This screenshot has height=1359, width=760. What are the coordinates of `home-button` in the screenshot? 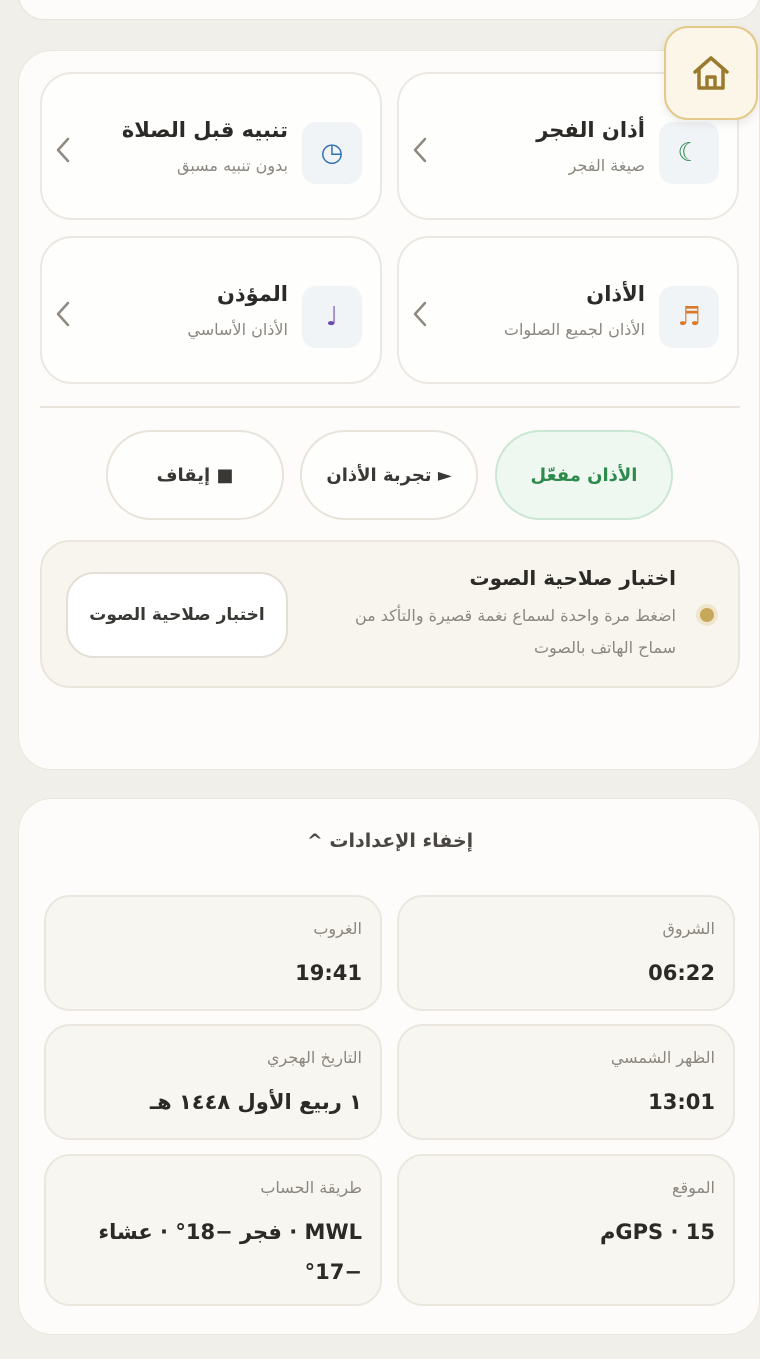 It's located at (711, 73).